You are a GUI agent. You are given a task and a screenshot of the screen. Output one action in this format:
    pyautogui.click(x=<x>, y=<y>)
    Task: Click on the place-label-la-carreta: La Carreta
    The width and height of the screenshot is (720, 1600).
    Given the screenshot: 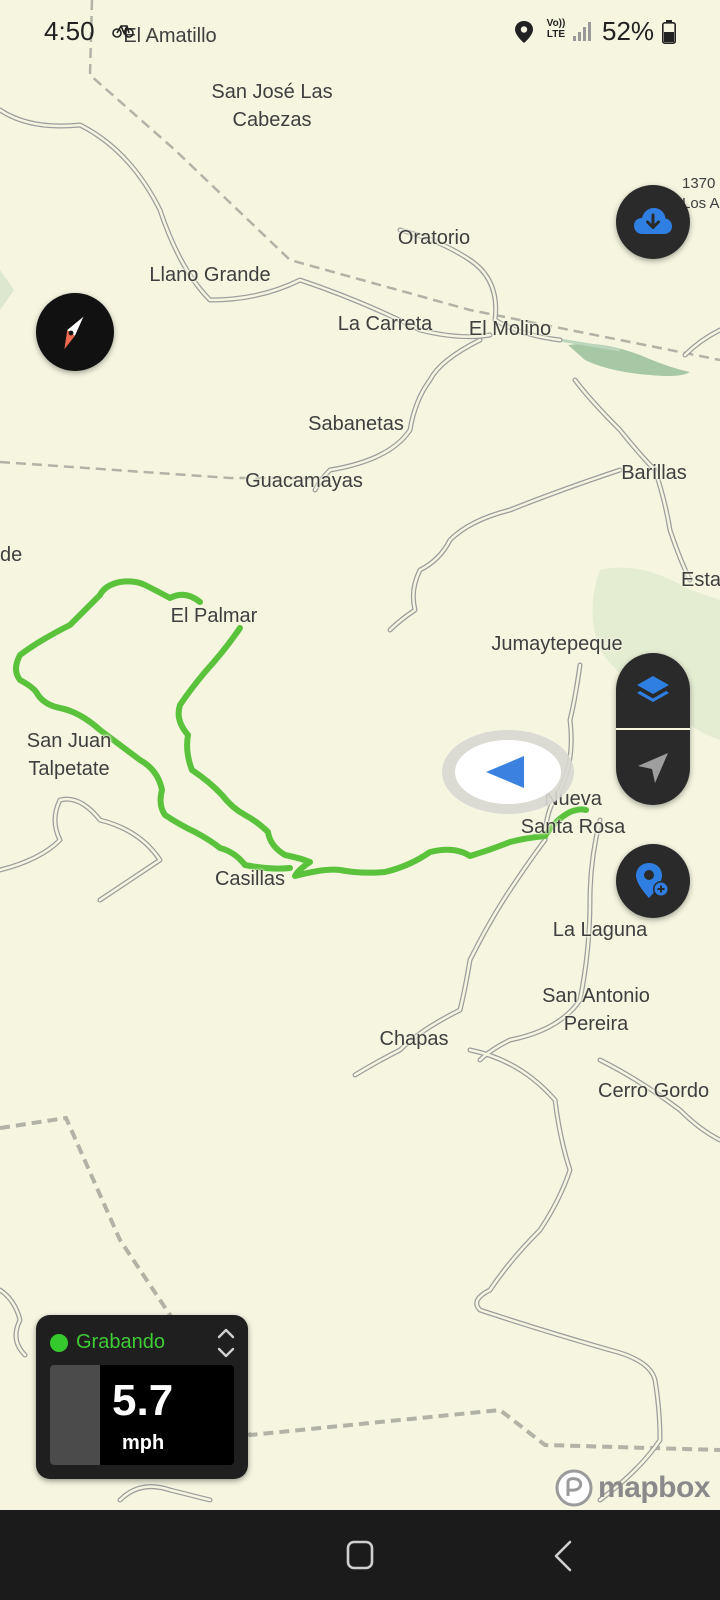 What is the action you would take?
    pyautogui.click(x=385, y=324)
    